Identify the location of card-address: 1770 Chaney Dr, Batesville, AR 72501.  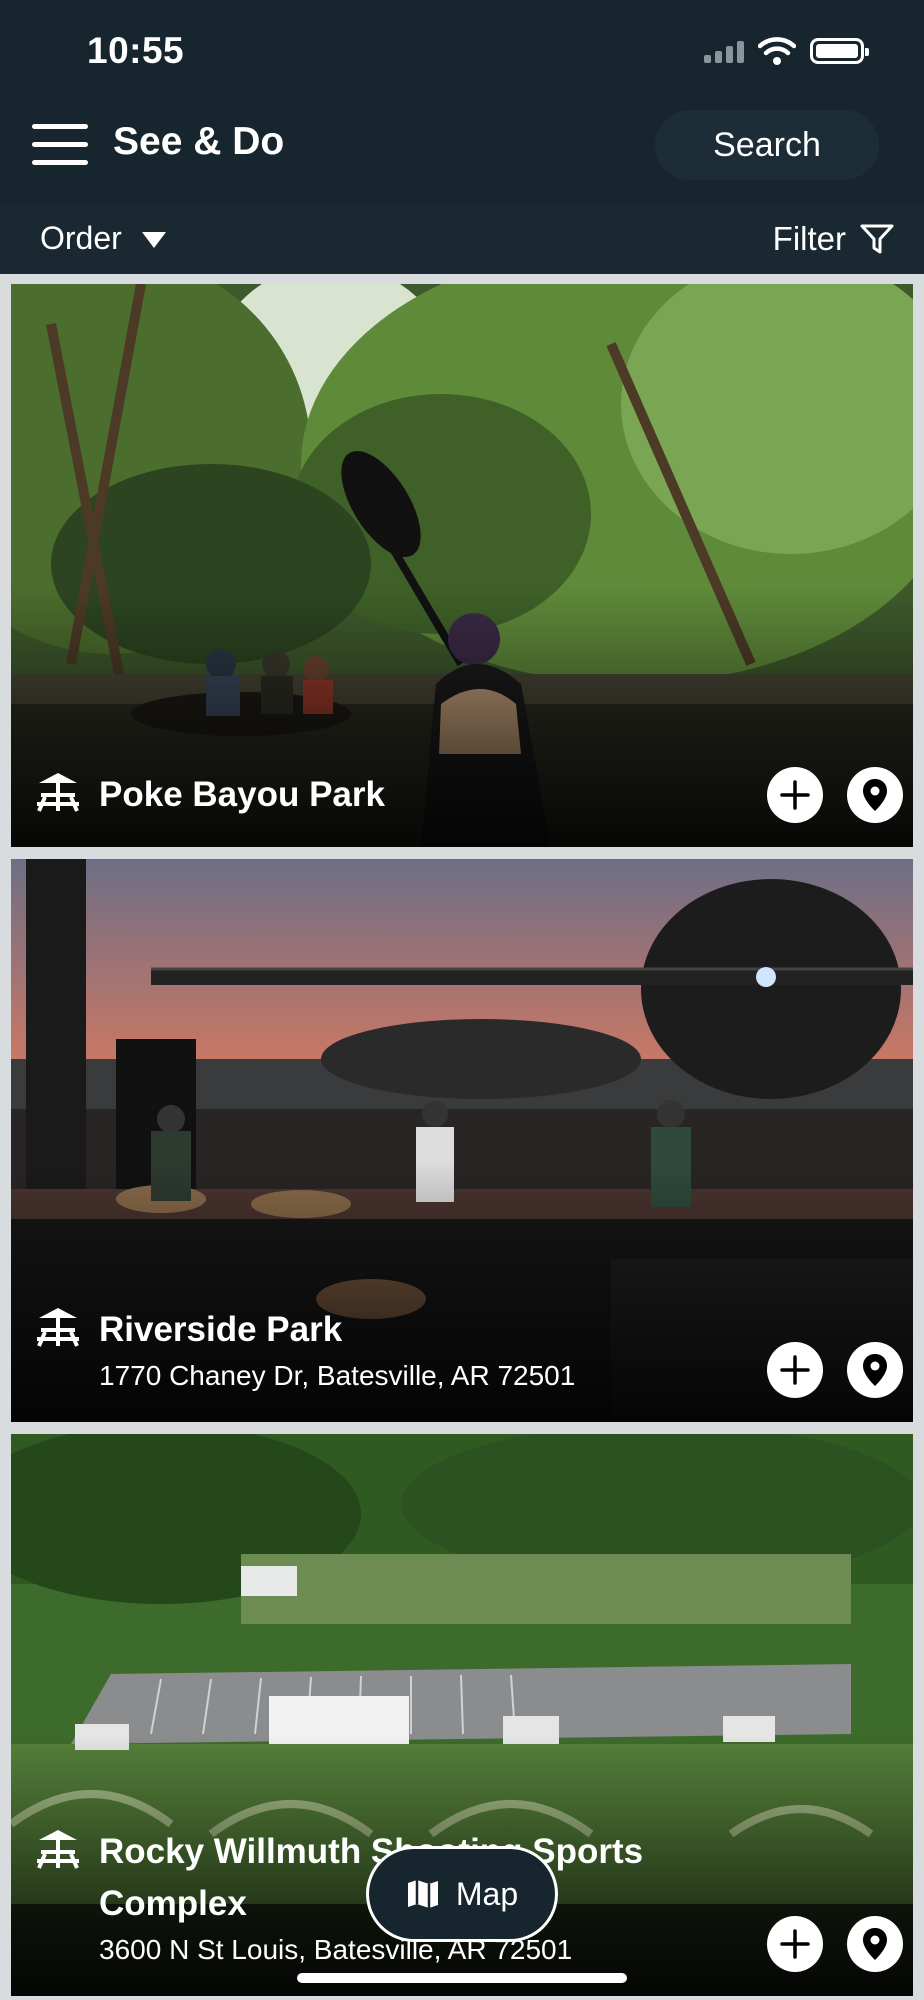
(337, 1375).